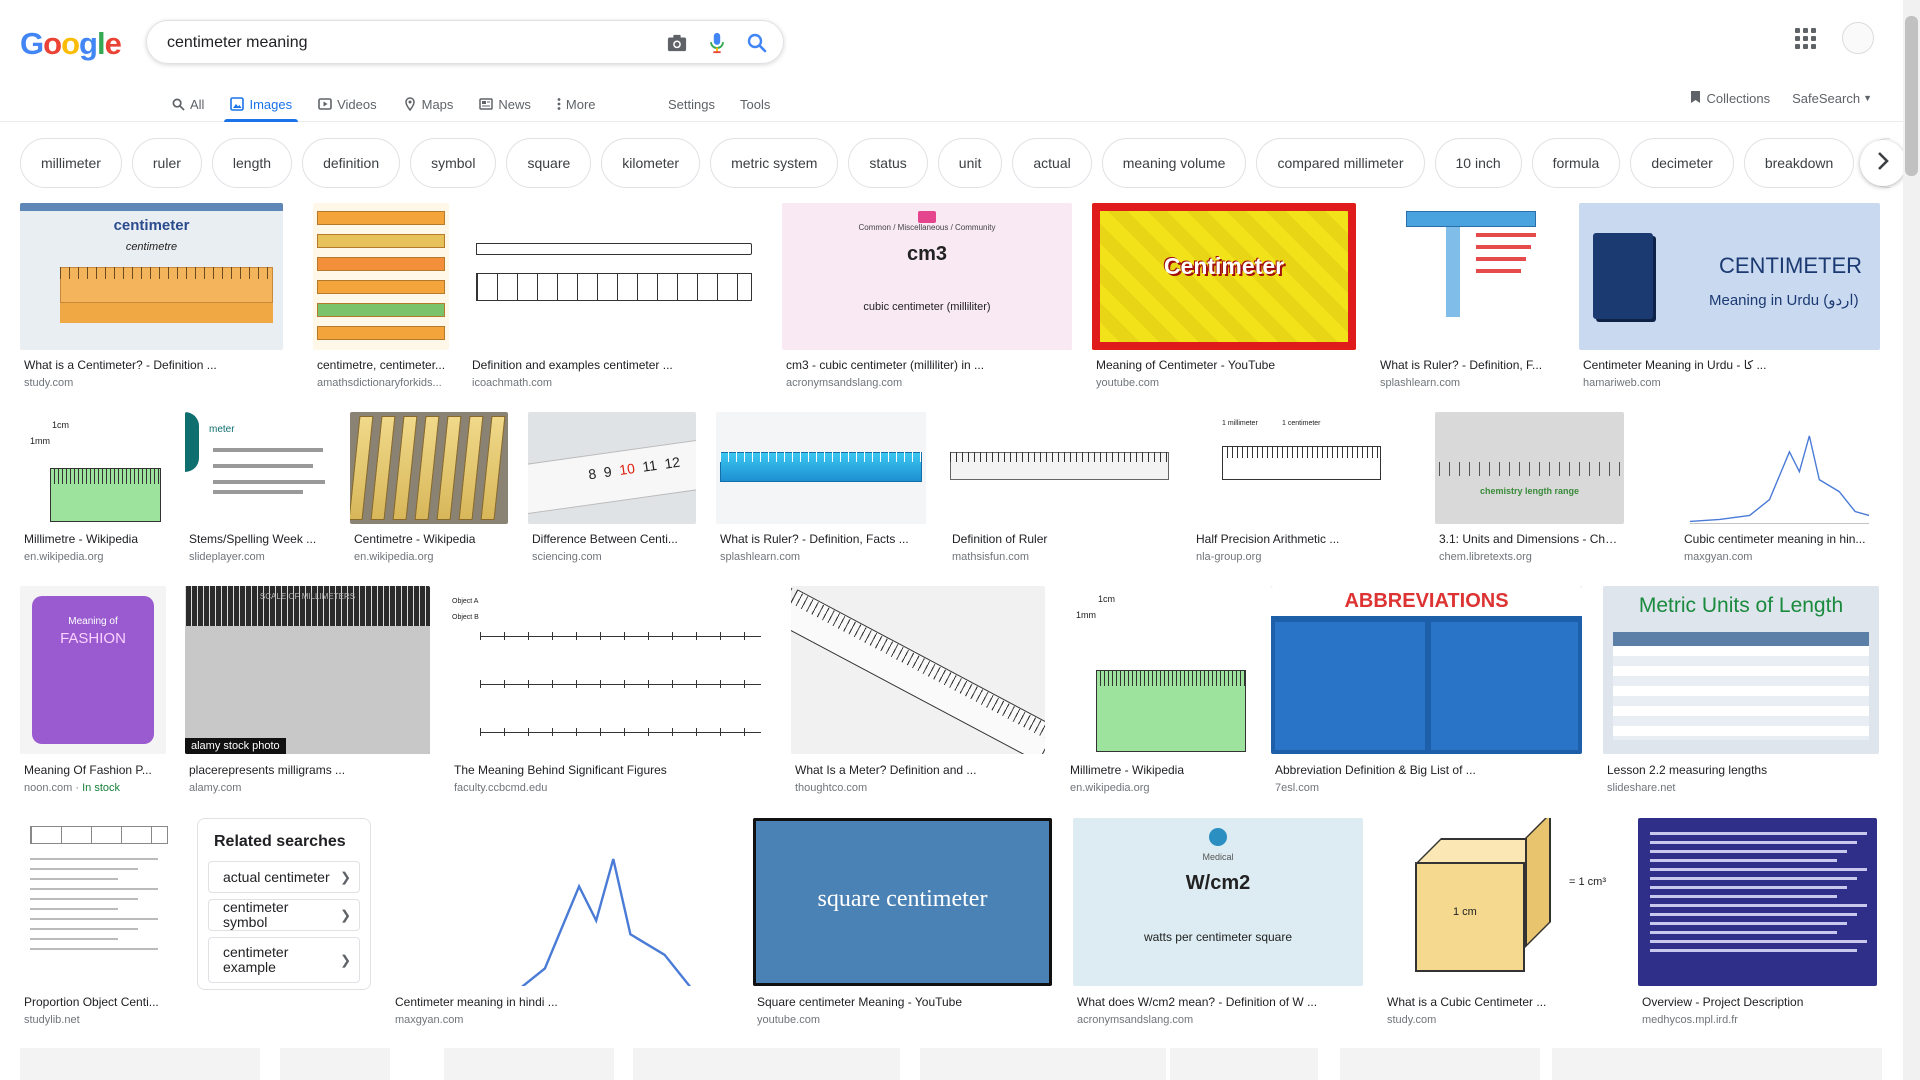  What do you see at coordinates (1225, 383) in the screenshot?
I see `result-source: youtube.com` at bounding box center [1225, 383].